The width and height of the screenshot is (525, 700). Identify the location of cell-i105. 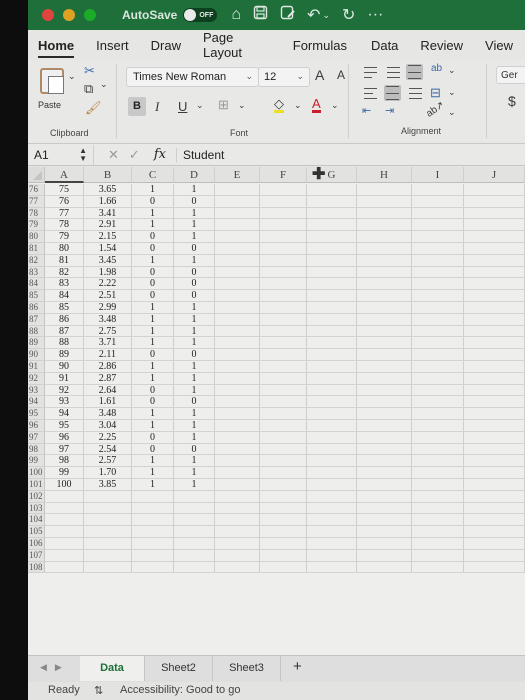
(438, 532).